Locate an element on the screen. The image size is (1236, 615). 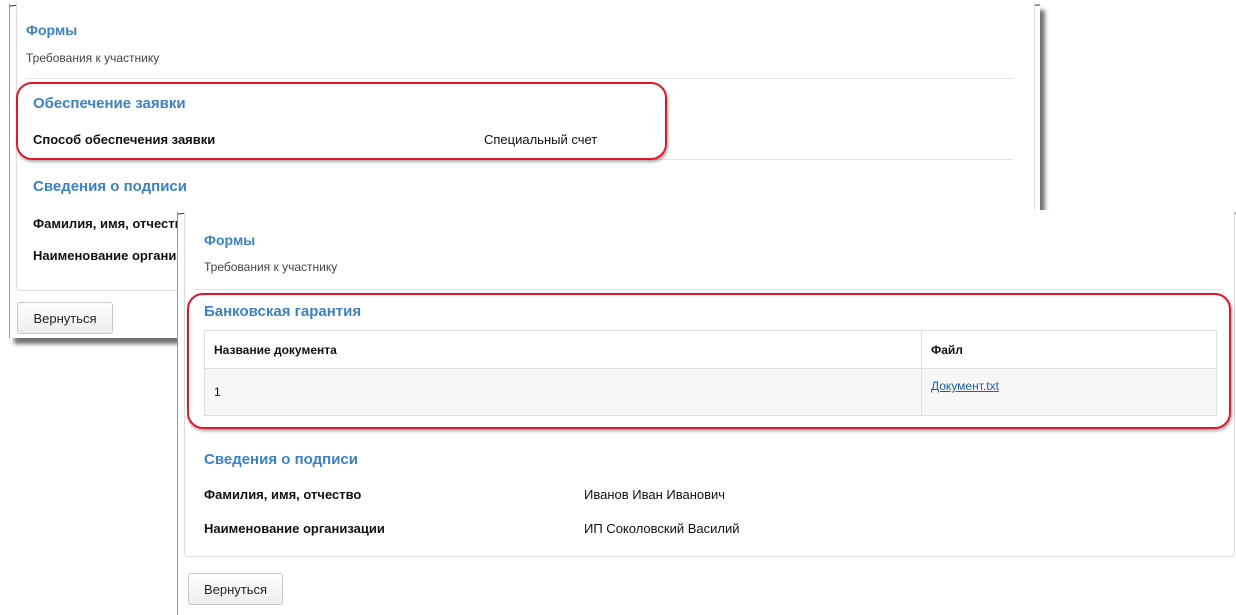
document-name-cell: 1 is located at coordinates (563, 392).